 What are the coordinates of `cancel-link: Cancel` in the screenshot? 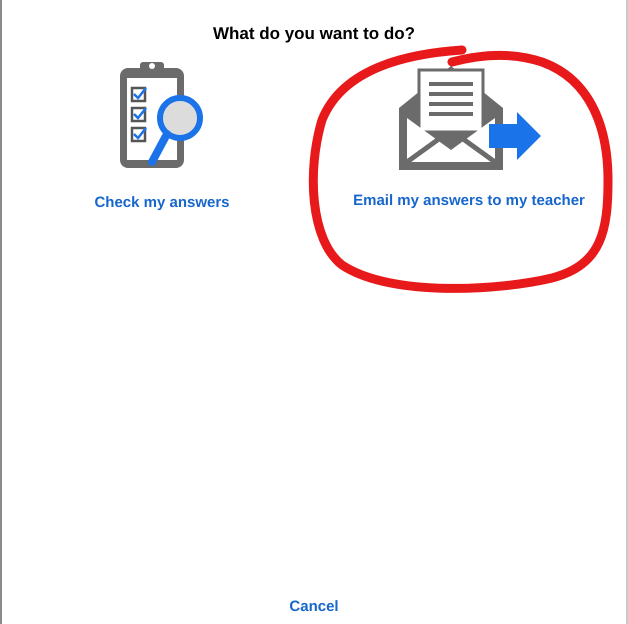 It's located at (314, 606).